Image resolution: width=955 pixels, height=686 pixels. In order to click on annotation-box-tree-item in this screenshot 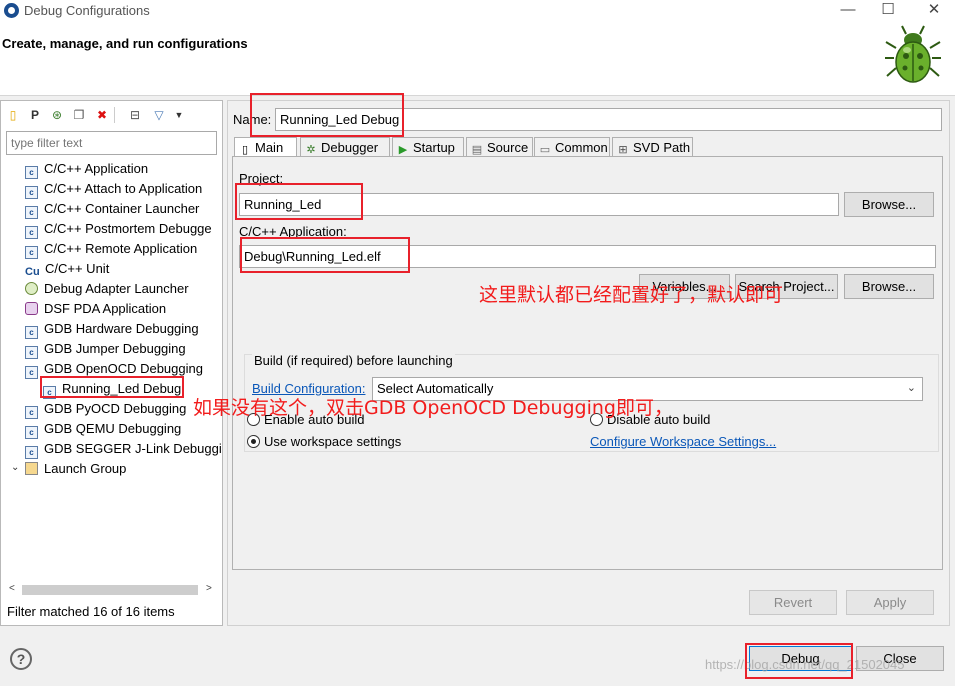, I will do `click(112, 387)`.